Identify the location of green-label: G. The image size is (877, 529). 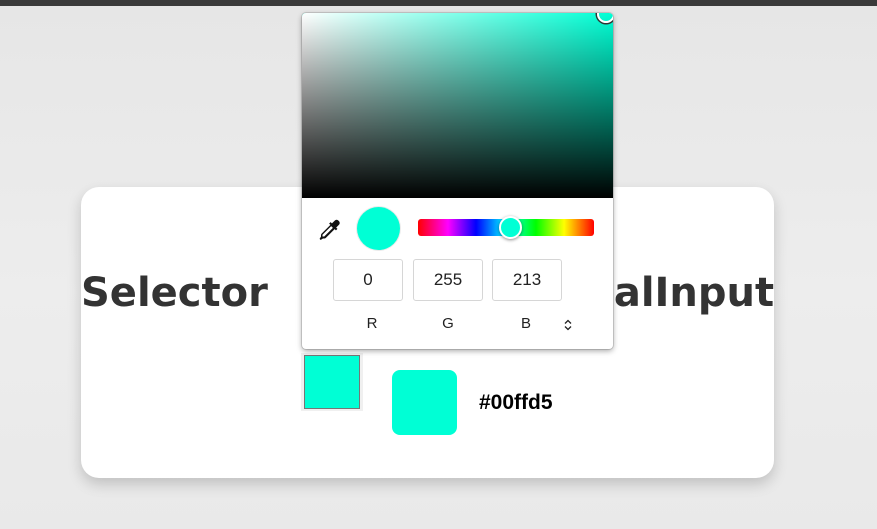
(448, 323).